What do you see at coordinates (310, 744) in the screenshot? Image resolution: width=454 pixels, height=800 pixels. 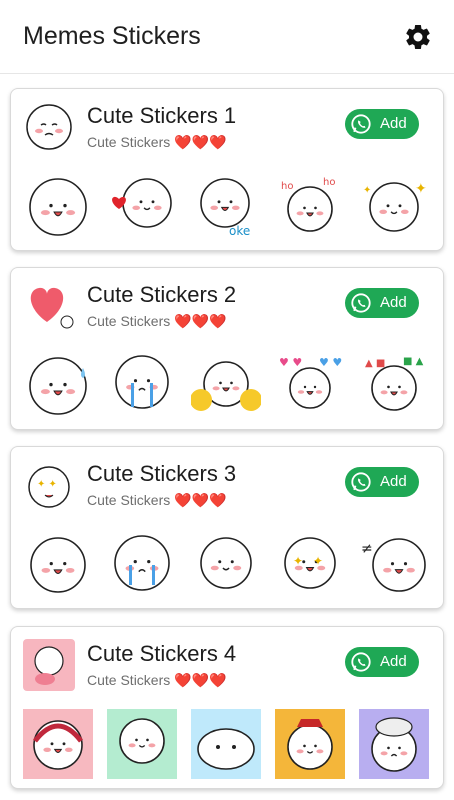 I see `lucky-hat-sticker` at bounding box center [310, 744].